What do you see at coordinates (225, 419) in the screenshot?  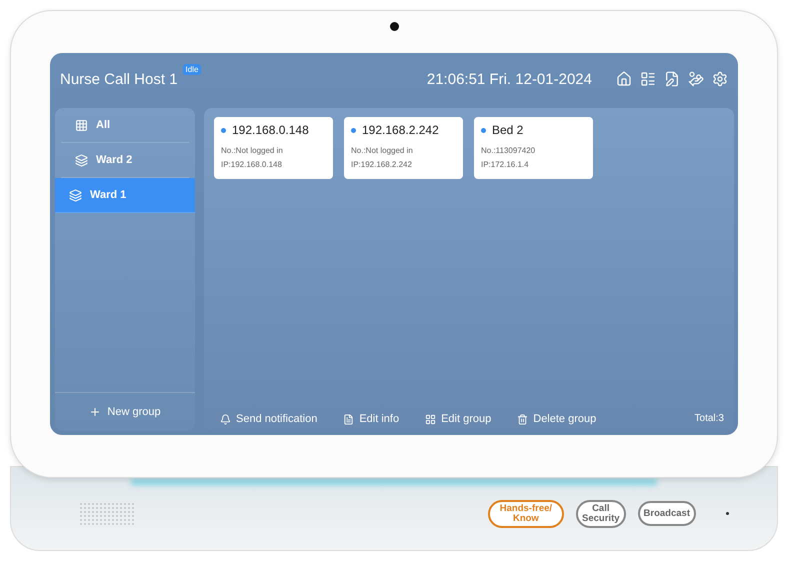 I see `bell-icon` at bounding box center [225, 419].